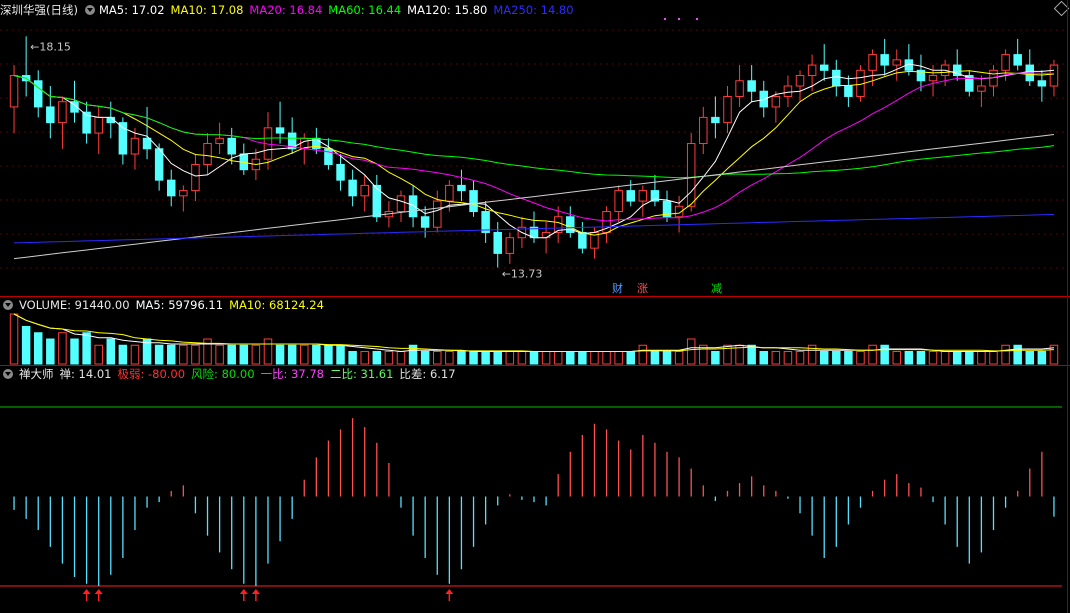 The width and height of the screenshot is (1070, 613). Describe the element at coordinates (361, 374) in the screenshot. I see `indicator-erbi: 二比: 31.61` at that location.